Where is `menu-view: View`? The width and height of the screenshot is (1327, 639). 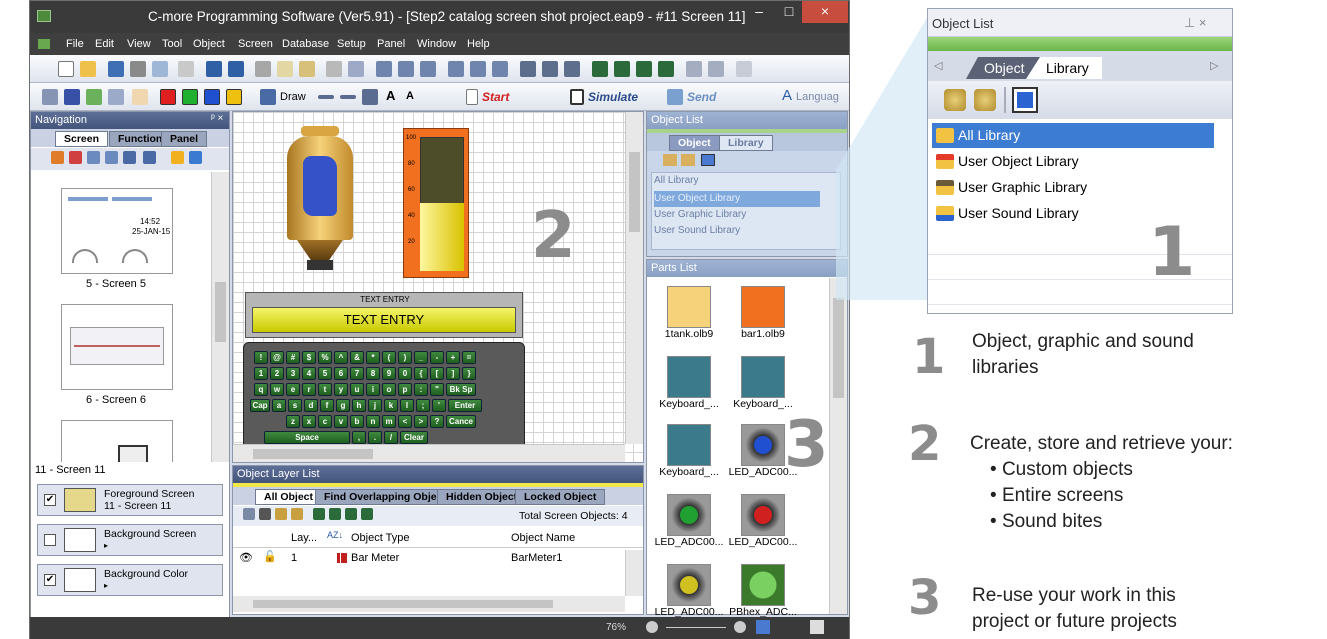 menu-view: View is located at coordinates (139, 44).